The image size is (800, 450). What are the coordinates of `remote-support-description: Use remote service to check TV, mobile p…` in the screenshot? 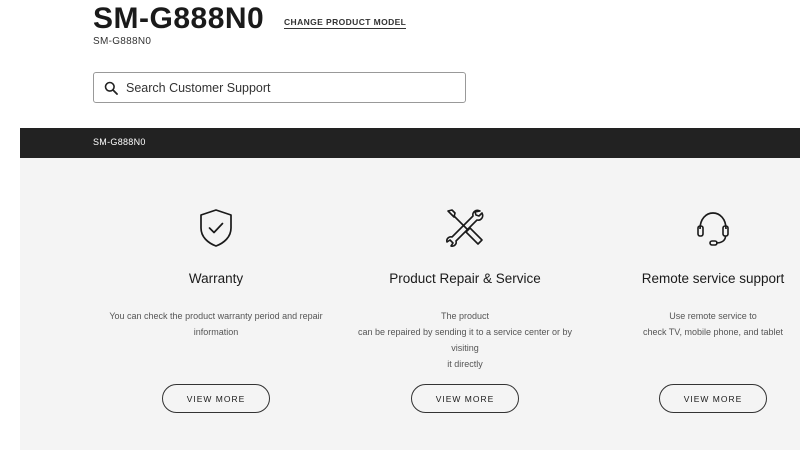 It's located at (691, 324).